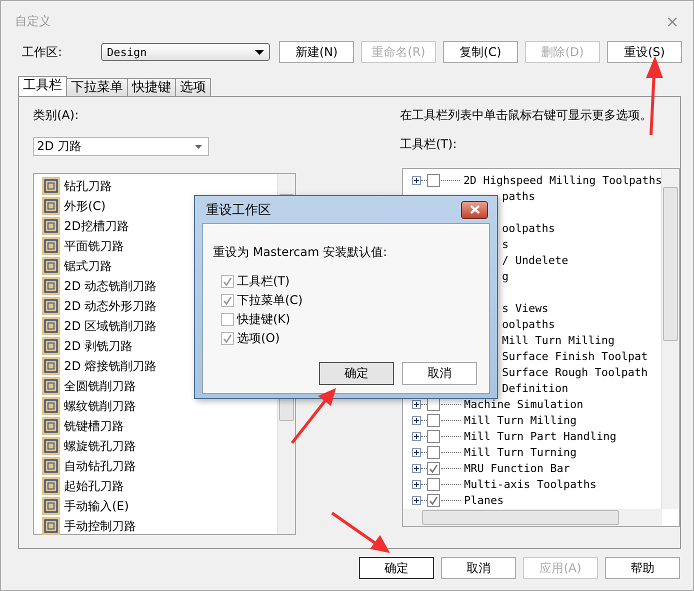  Describe the element at coordinates (110, 326) in the screenshot. I see `command-item: 2D 区域铣削刀路` at that location.